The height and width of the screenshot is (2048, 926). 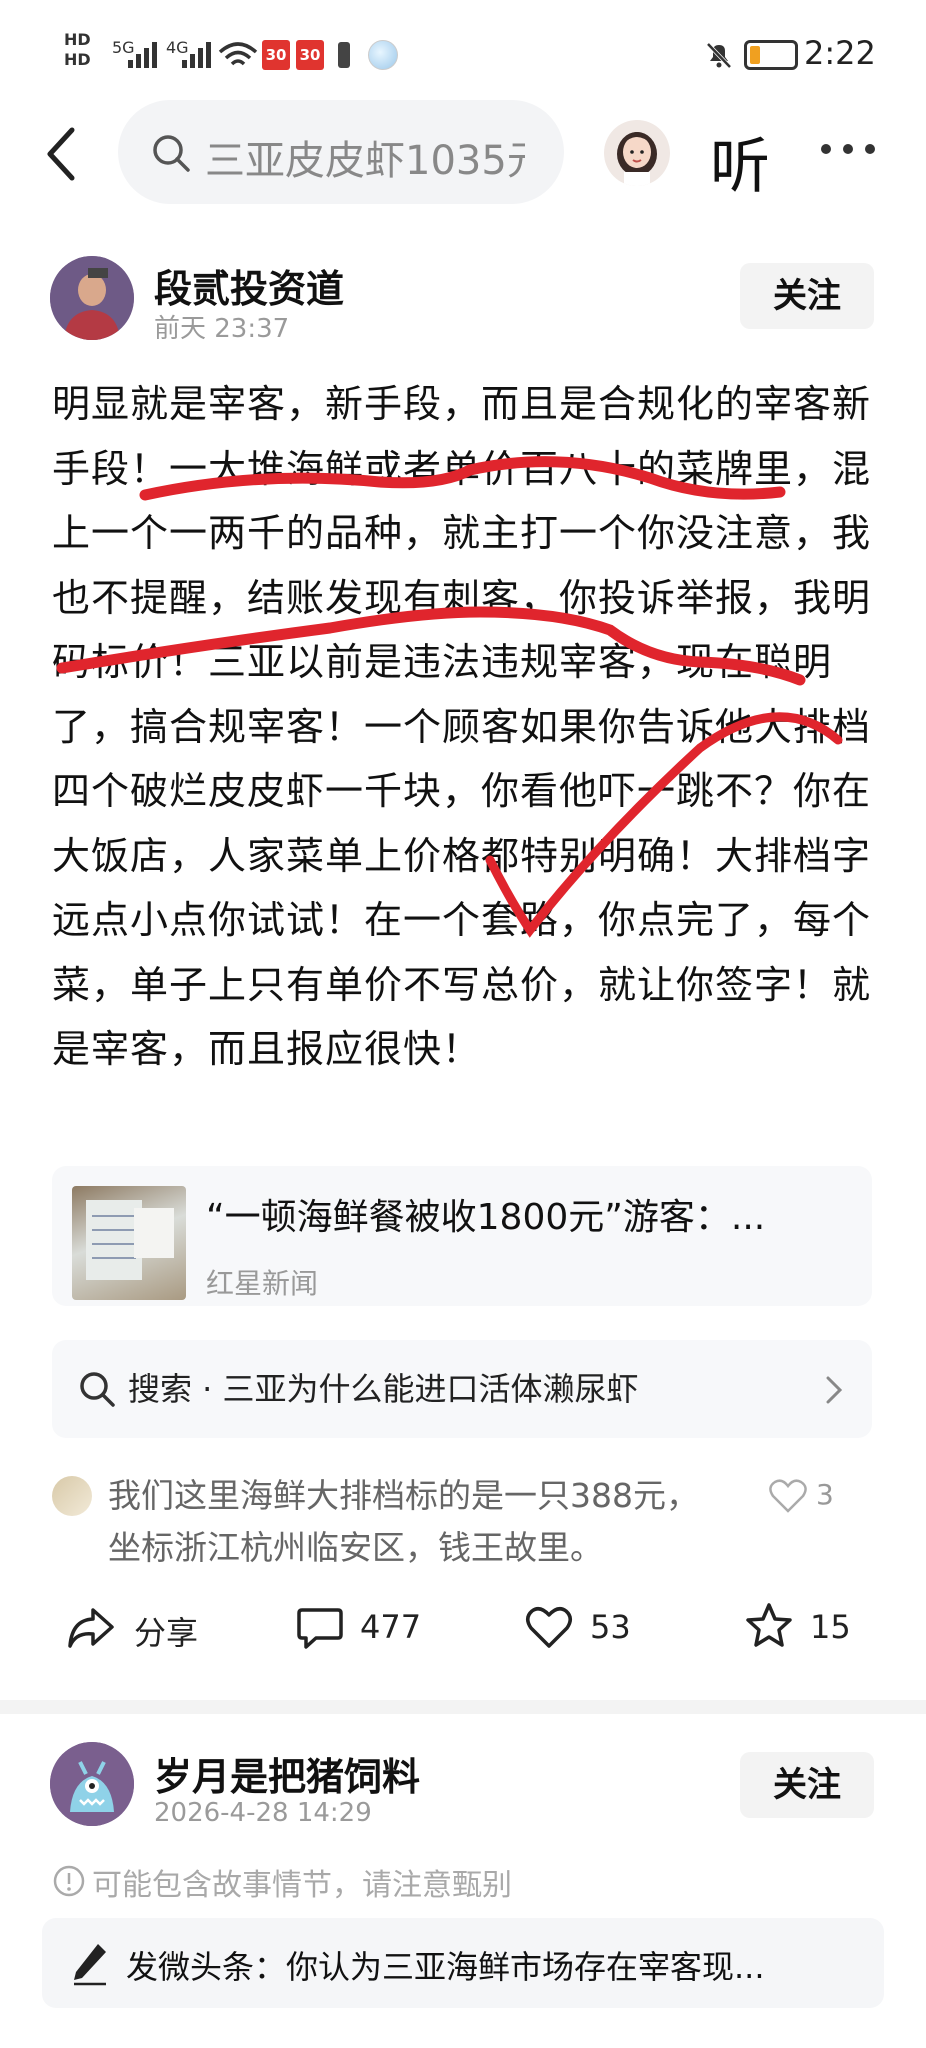 What do you see at coordinates (142, 55) in the screenshot?
I see `signal1-icon` at bounding box center [142, 55].